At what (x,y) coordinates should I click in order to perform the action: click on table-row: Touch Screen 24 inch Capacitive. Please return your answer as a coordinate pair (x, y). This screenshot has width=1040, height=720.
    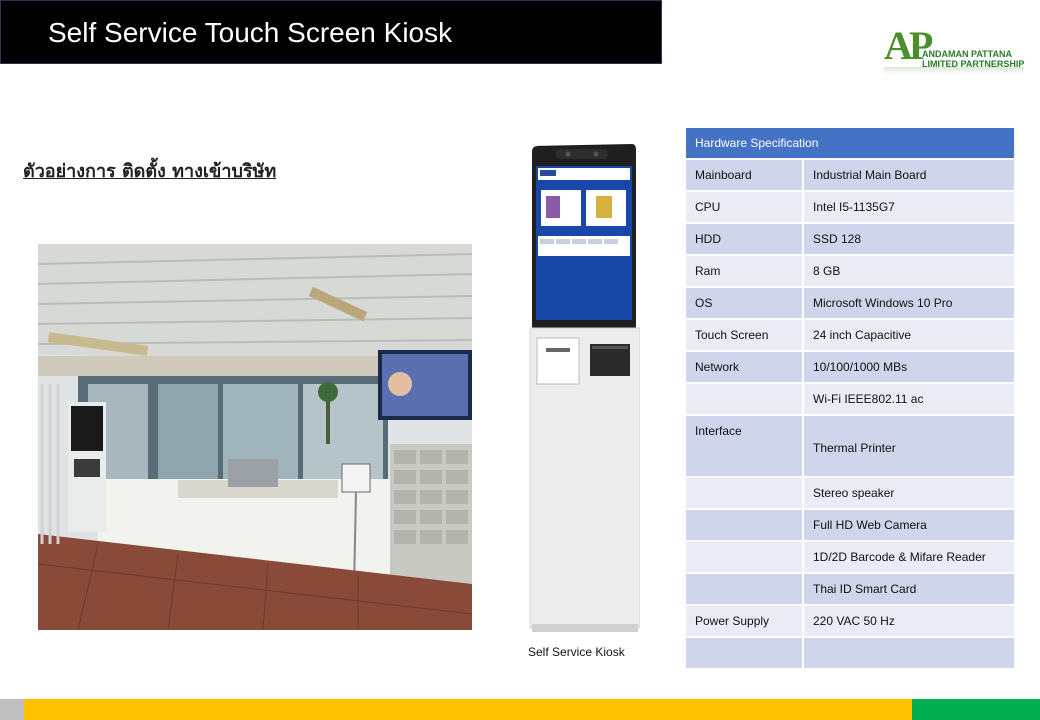
    Looking at the image, I should click on (850, 335).